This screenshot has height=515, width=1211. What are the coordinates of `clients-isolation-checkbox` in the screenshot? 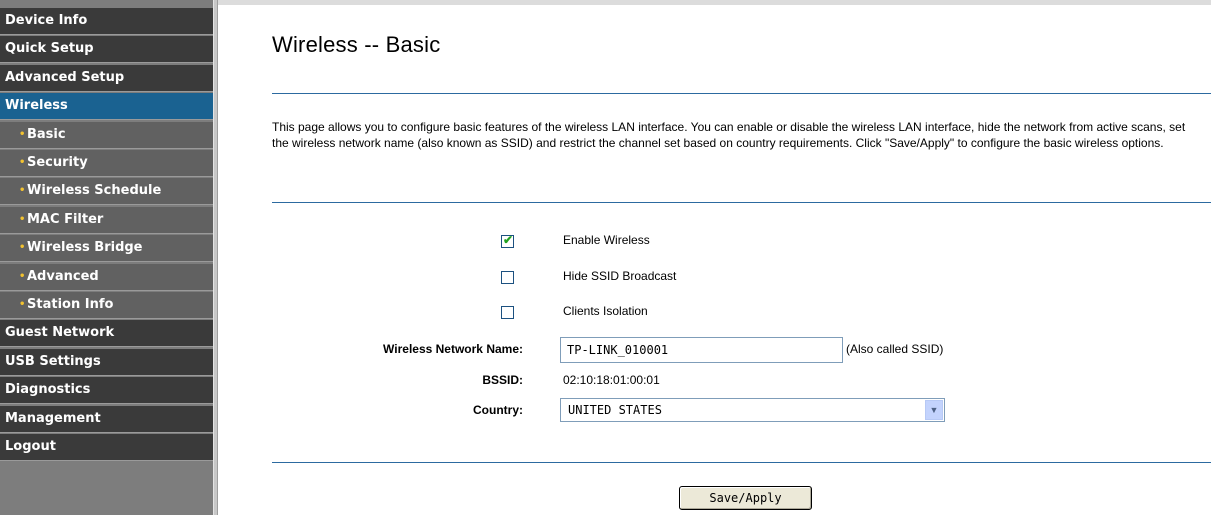 It's located at (507, 312).